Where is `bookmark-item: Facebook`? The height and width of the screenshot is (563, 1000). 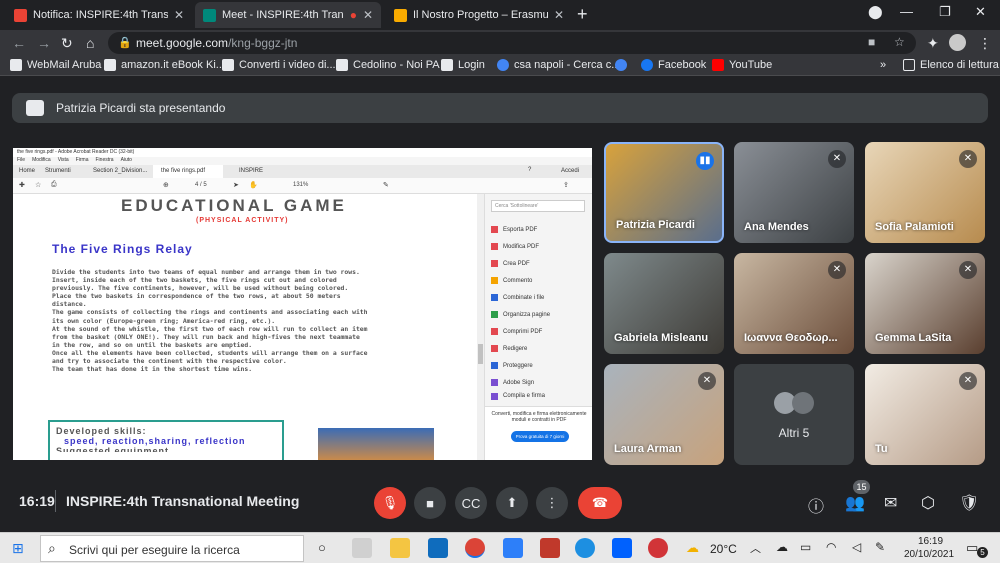
bookmark-item: Facebook is located at coordinates (673, 65).